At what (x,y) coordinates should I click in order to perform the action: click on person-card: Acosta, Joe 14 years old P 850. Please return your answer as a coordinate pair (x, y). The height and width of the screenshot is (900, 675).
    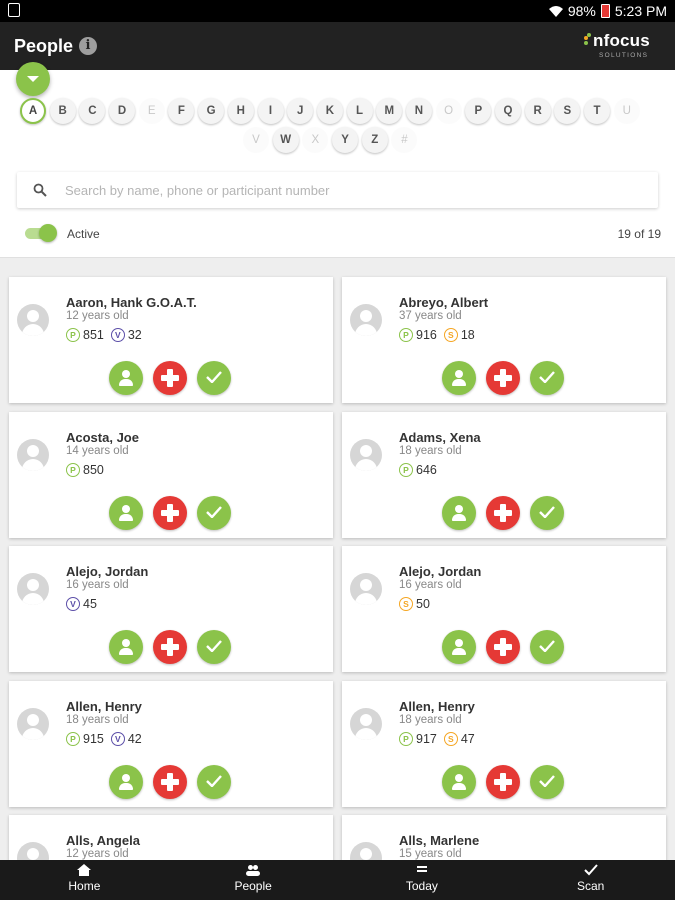
    Looking at the image, I should click on (171, 475).